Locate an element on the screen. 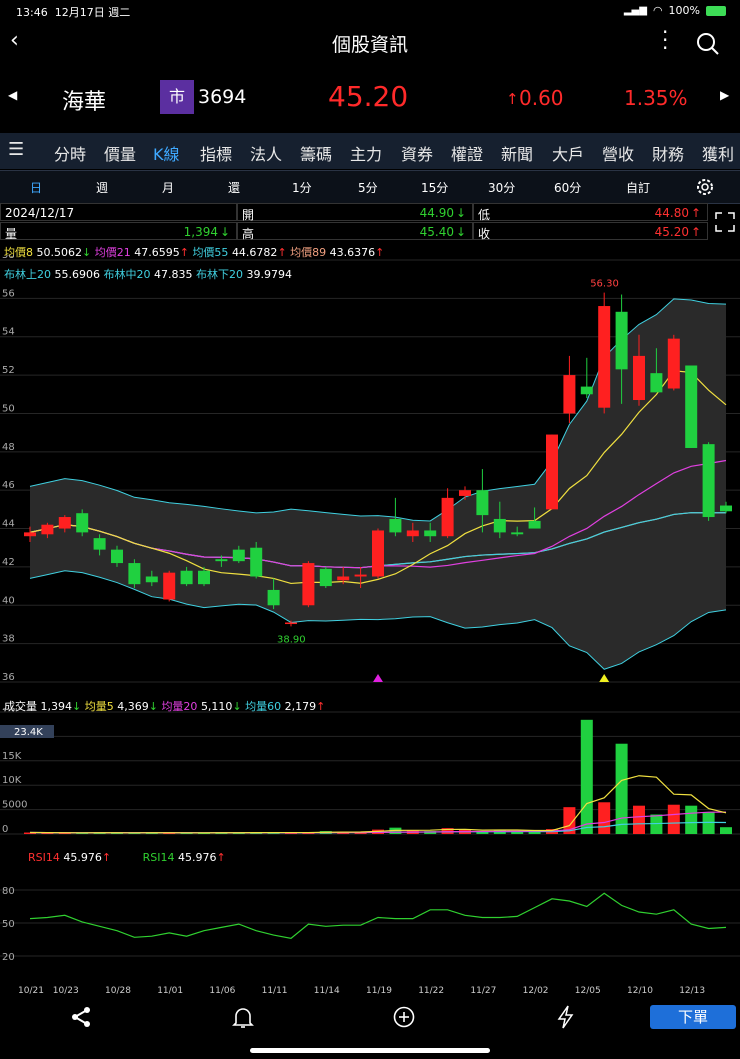 This screenshot has width=740, height=1059. info-vol-cell: 量 1,394 ↓ is located at coordinates (118, 231).